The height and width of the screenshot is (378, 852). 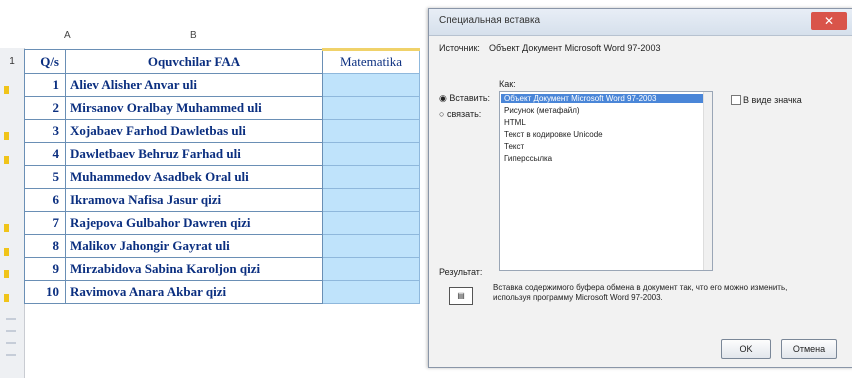 What do you see at coordinates (194, 61) in the screenshot?
I see `header-name: Oquvchilar FAA` at bounding box center [194, 61].